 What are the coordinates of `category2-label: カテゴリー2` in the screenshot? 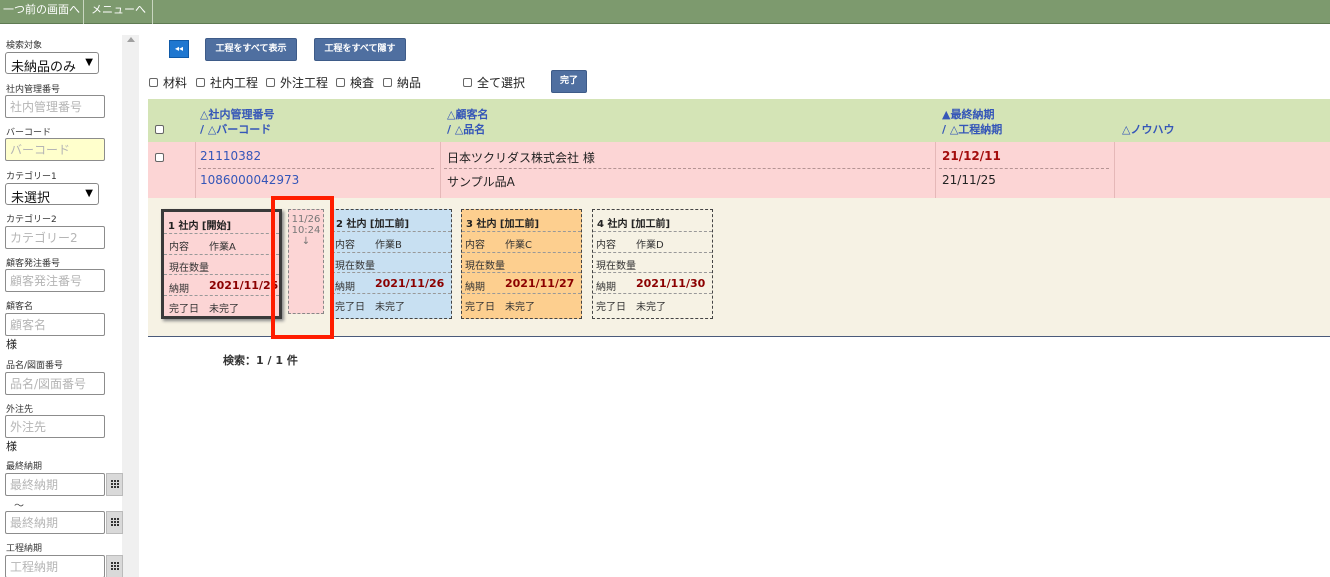 It's located at (31, 220).